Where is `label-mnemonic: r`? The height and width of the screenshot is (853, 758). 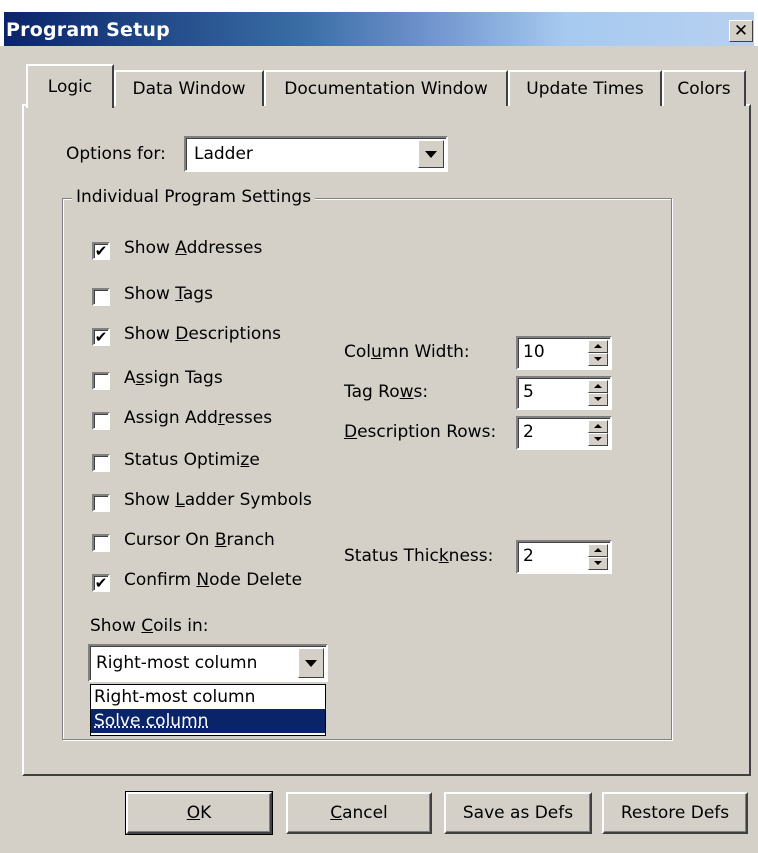 label-mnemonic: r is located at coordinates (221, 418).